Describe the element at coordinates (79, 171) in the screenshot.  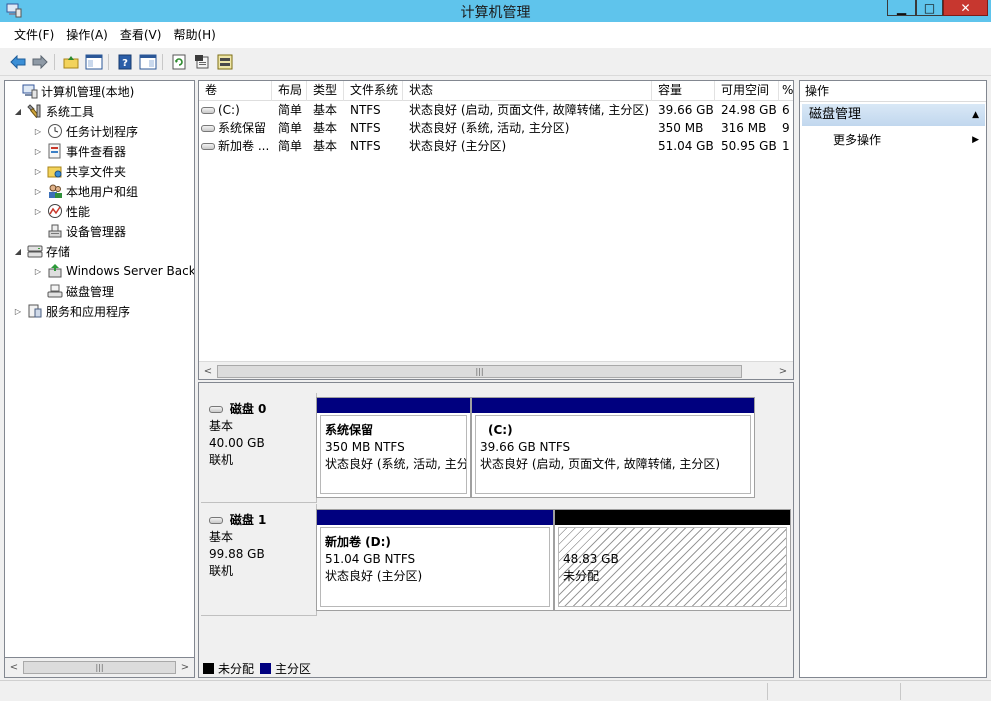
I see `tree-item-shared-folders: ▷ 共享文件夹` at that location.